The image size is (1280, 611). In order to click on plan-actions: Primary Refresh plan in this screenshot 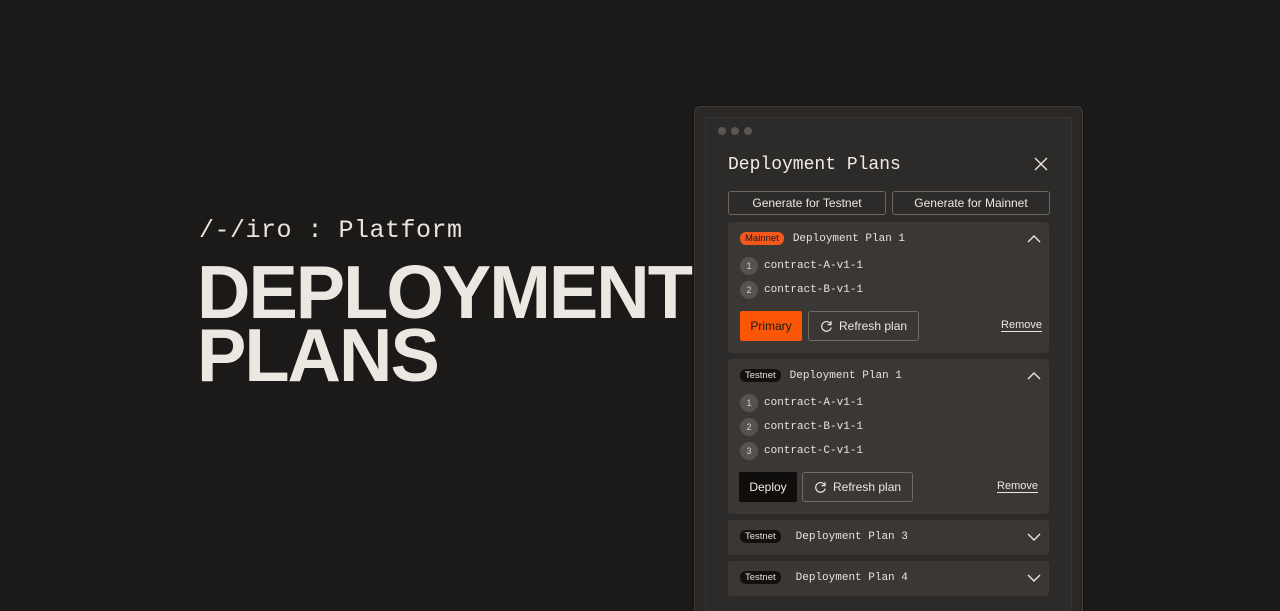, I will do `click(830, 326)`.